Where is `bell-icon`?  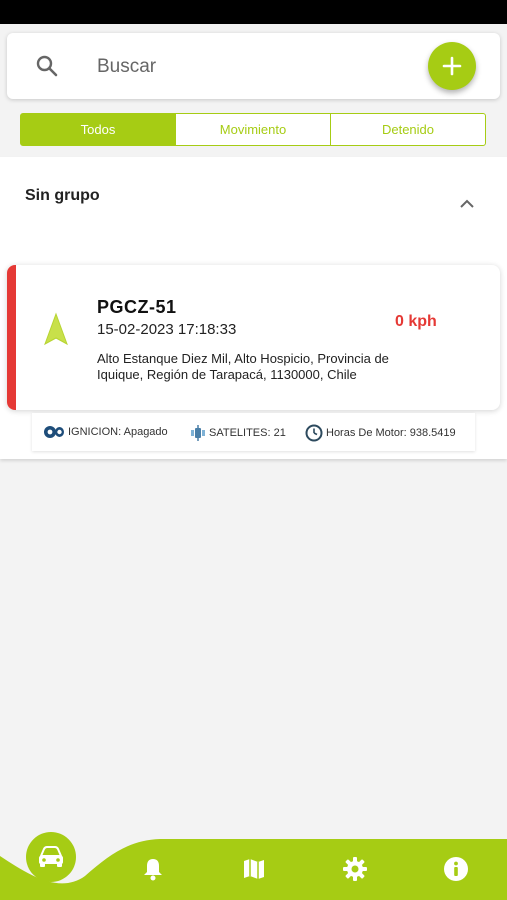
bell-icon is located at coordinates (153, 870).